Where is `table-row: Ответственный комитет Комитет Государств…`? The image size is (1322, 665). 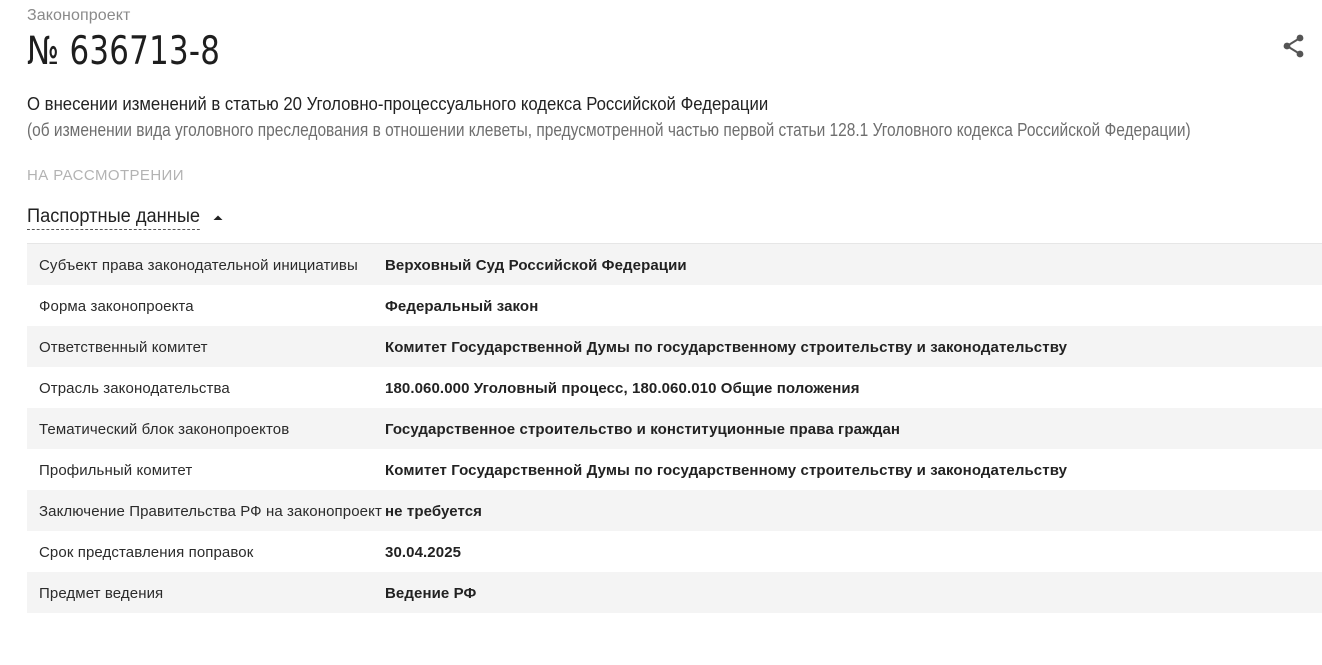
table-row: Ответственный комитет Комитет Государств… is located at coordinates (674, 346).